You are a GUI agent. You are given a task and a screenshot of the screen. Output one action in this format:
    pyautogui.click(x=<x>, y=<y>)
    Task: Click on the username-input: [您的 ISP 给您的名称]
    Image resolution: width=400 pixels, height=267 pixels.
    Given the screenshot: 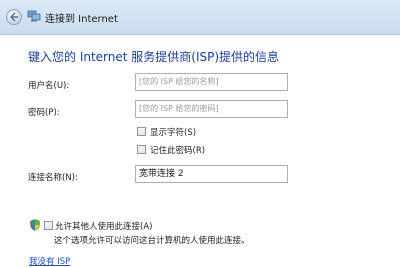 What is the action you would take?
    pyautogui.click(x=211, y=82)
    